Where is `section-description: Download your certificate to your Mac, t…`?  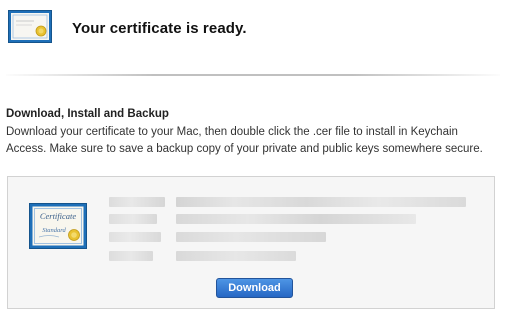 section-description: Download your certificate to your Mac, t… is located at coordinates (244, 140).